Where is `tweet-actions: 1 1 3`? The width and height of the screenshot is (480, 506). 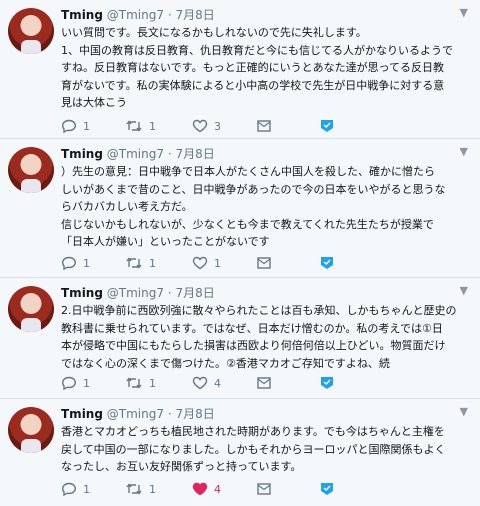
tweet-actions: 1 1 3 is located at coordinates (241, 126).